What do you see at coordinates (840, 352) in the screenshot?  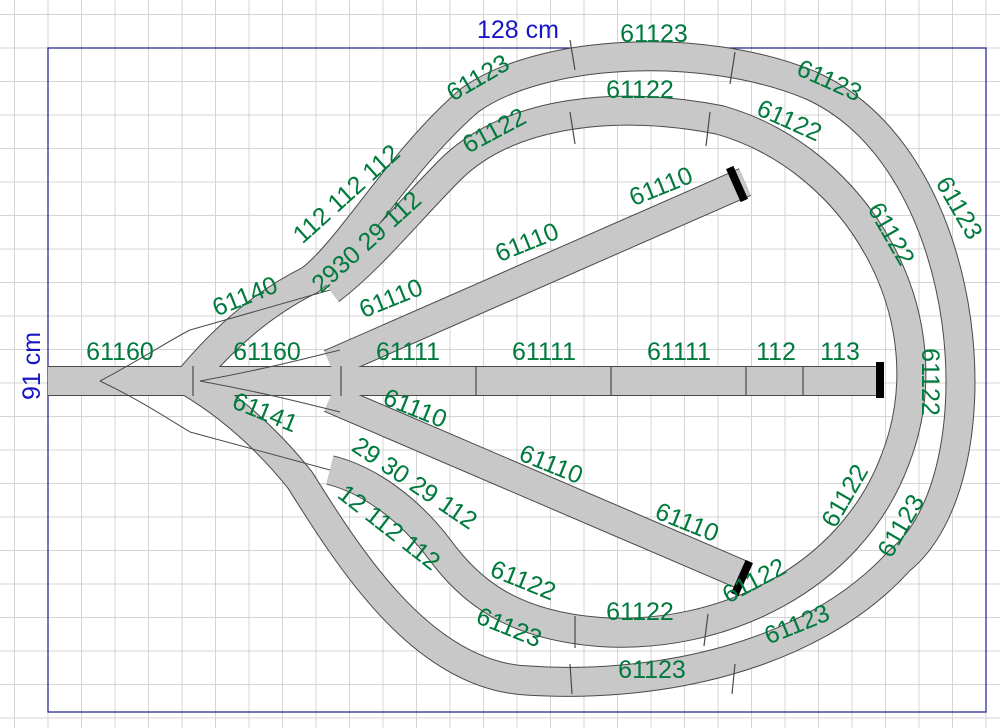 I see `track-label: 113` at bounding box center [840, 352].